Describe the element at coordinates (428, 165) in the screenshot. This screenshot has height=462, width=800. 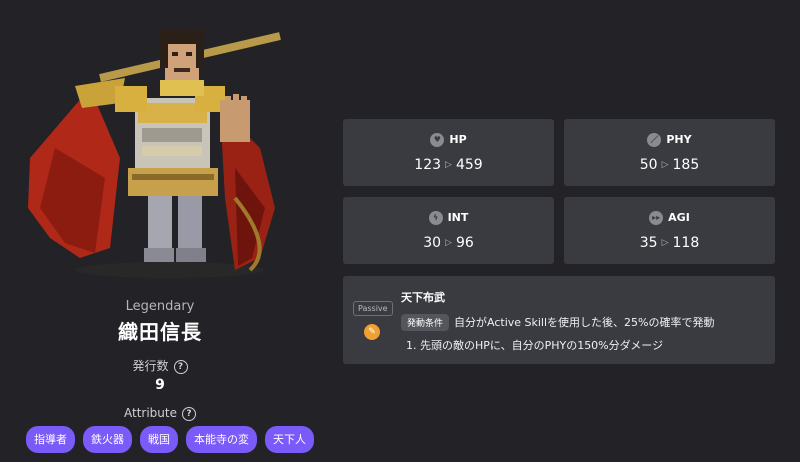
I see `stat-base-value: 123` at that location.